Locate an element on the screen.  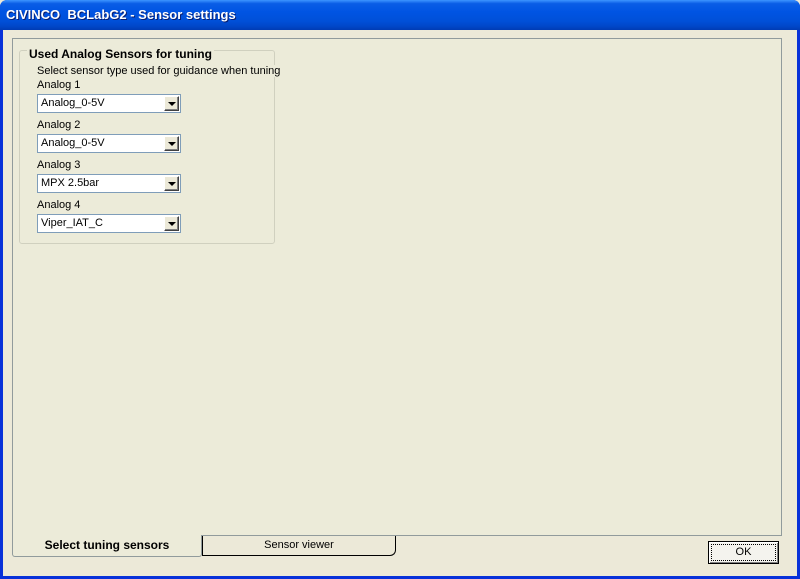
ok-button: OK is located at coordinates (743, 552).